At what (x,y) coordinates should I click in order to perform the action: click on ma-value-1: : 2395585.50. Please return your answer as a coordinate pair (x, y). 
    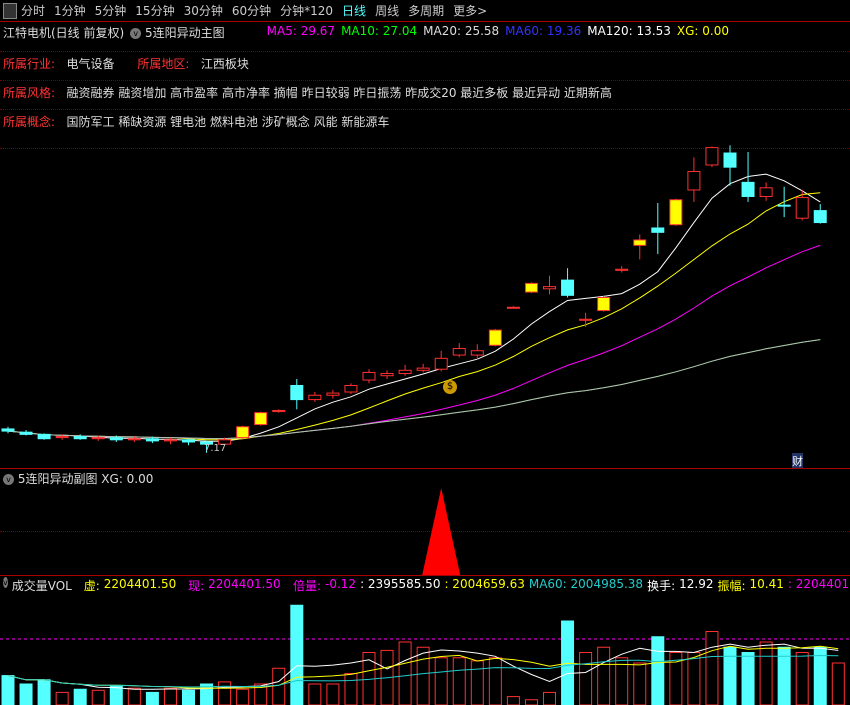
    Looking at the image, I should click on (400, 584).